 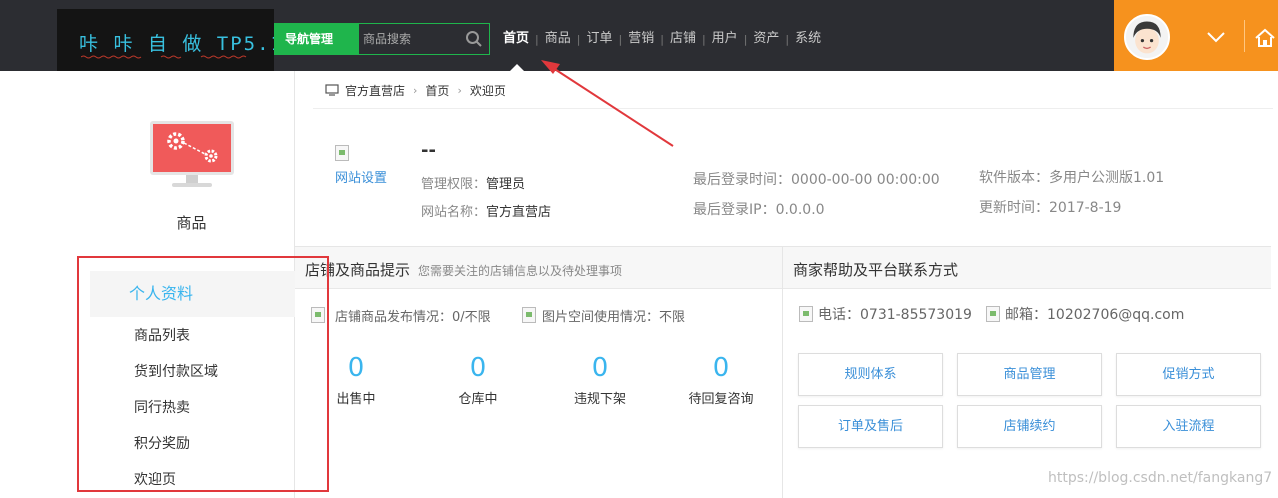 What do you see at coordinates (454, 212) in the screenshot?
I see `site-name-label: 网站名称：` at bounding box center [454, 212].